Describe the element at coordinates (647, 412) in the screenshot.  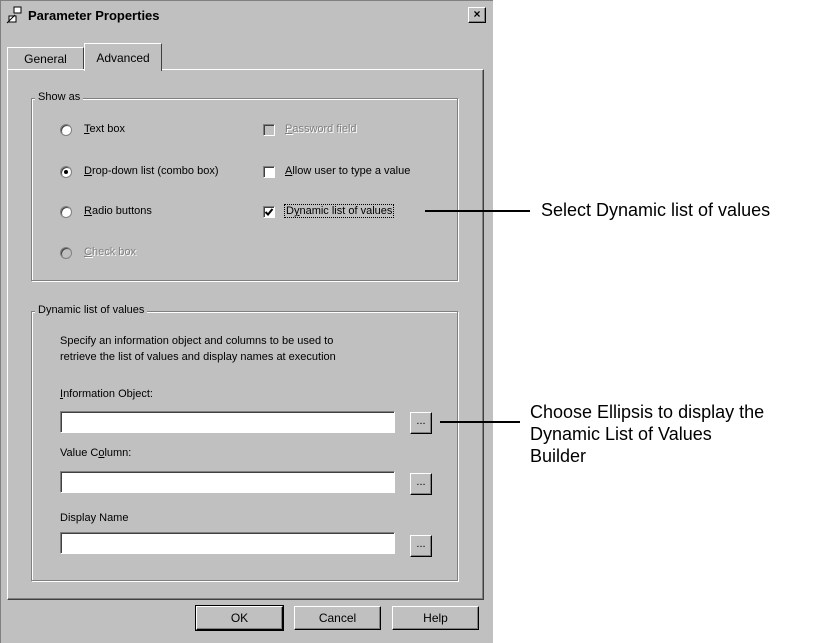
I see `callout-ellipsis-line-1: Choose Ellipsis to display the` at that location.